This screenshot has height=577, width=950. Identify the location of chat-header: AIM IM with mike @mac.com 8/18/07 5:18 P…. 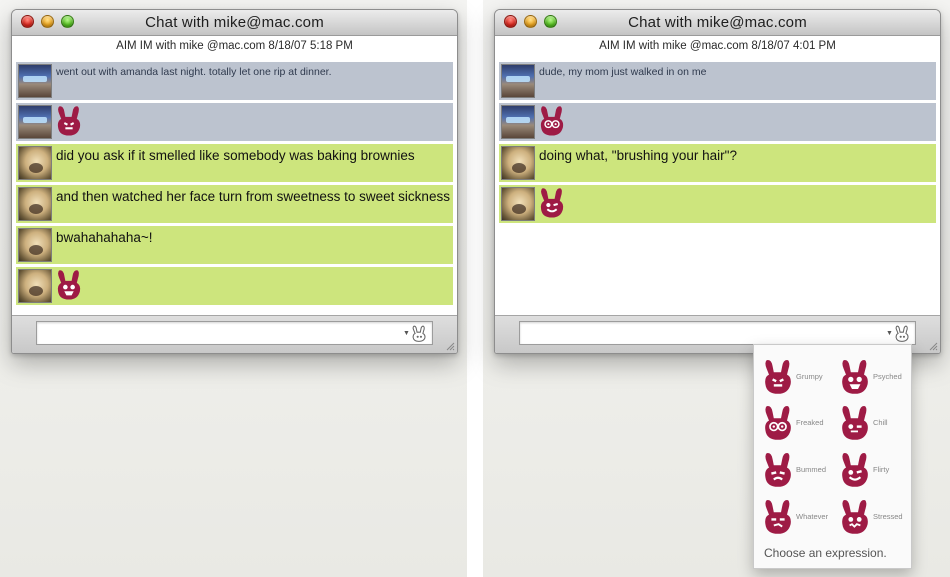
(234, 46).